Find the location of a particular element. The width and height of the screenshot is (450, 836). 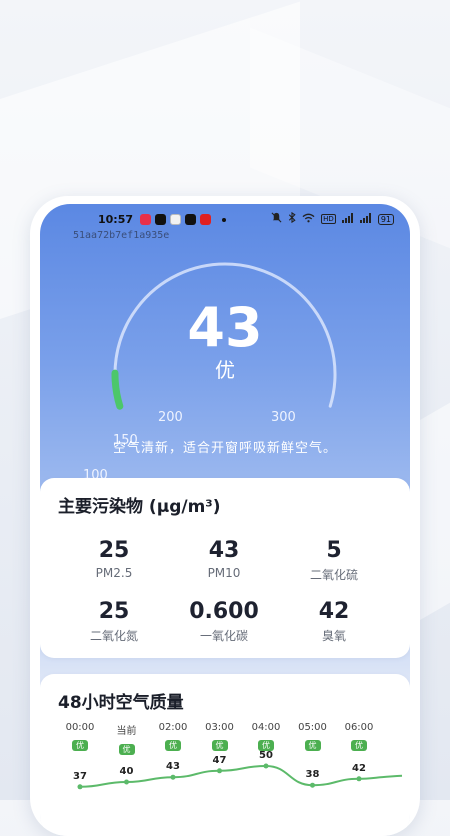

pollutant-item: 43 PM10 is located at coordinates (224, 559).